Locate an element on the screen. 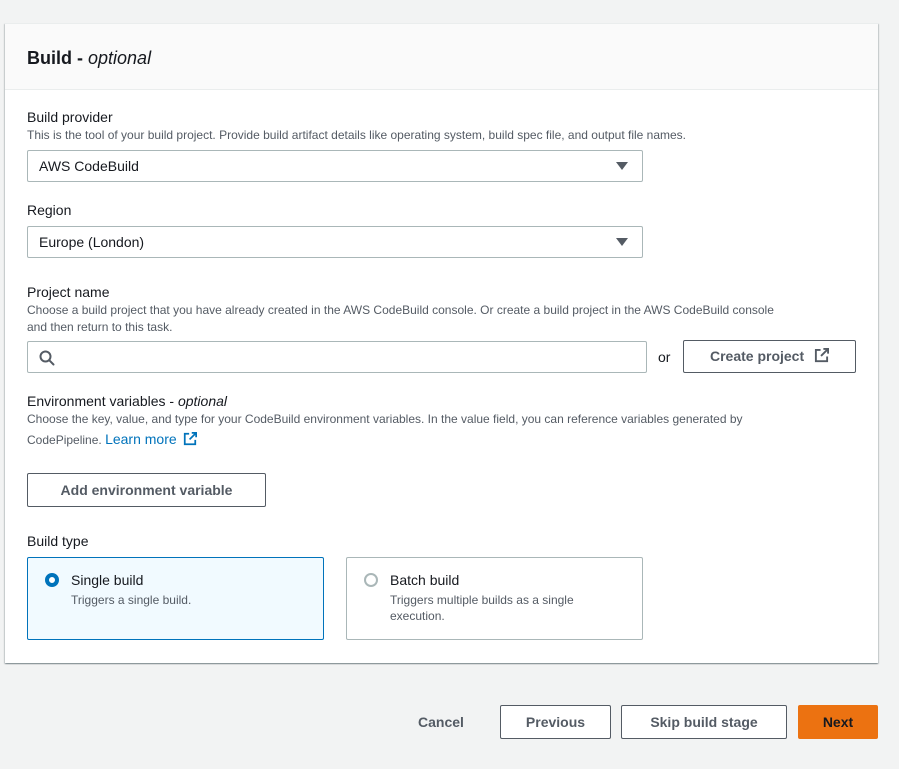  project-search-input is located at coordinates (337, 357).